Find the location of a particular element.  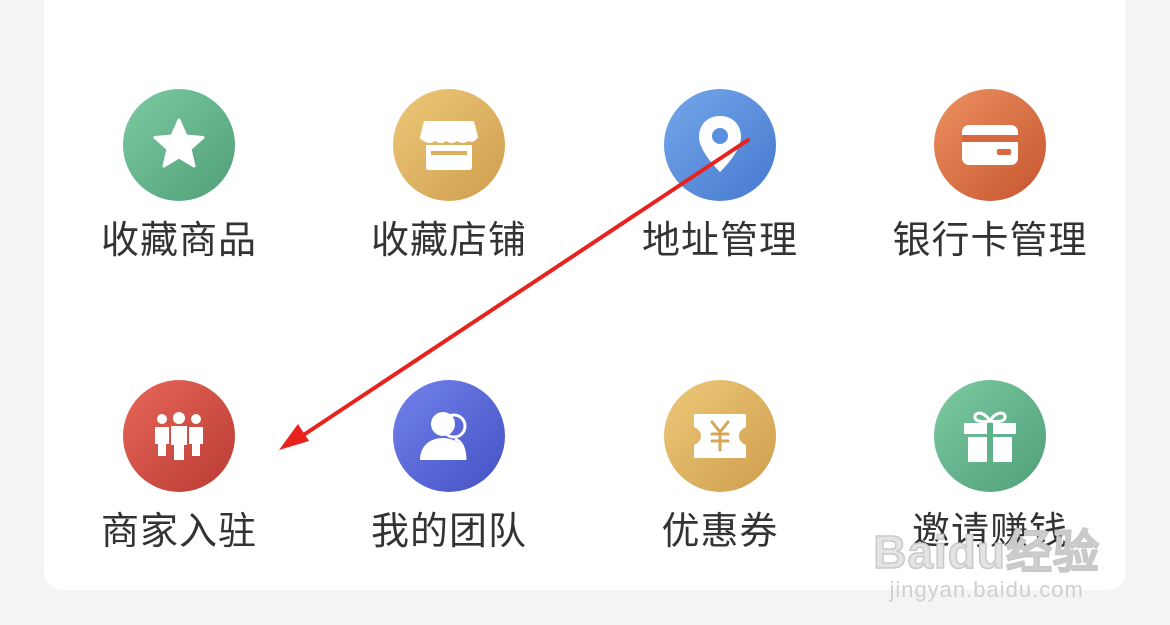

menu-item-label: 地址管理 is located at coordinates (719, 241).